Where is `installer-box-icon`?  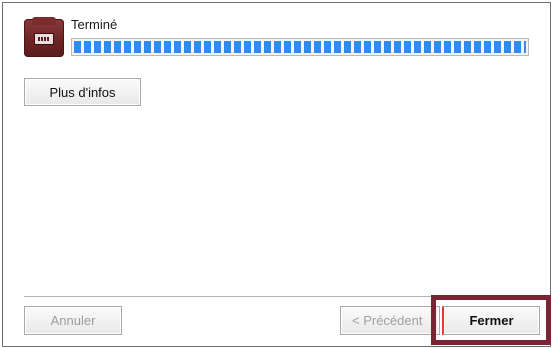
installer-box-icon is located at coordinates (44, 37).